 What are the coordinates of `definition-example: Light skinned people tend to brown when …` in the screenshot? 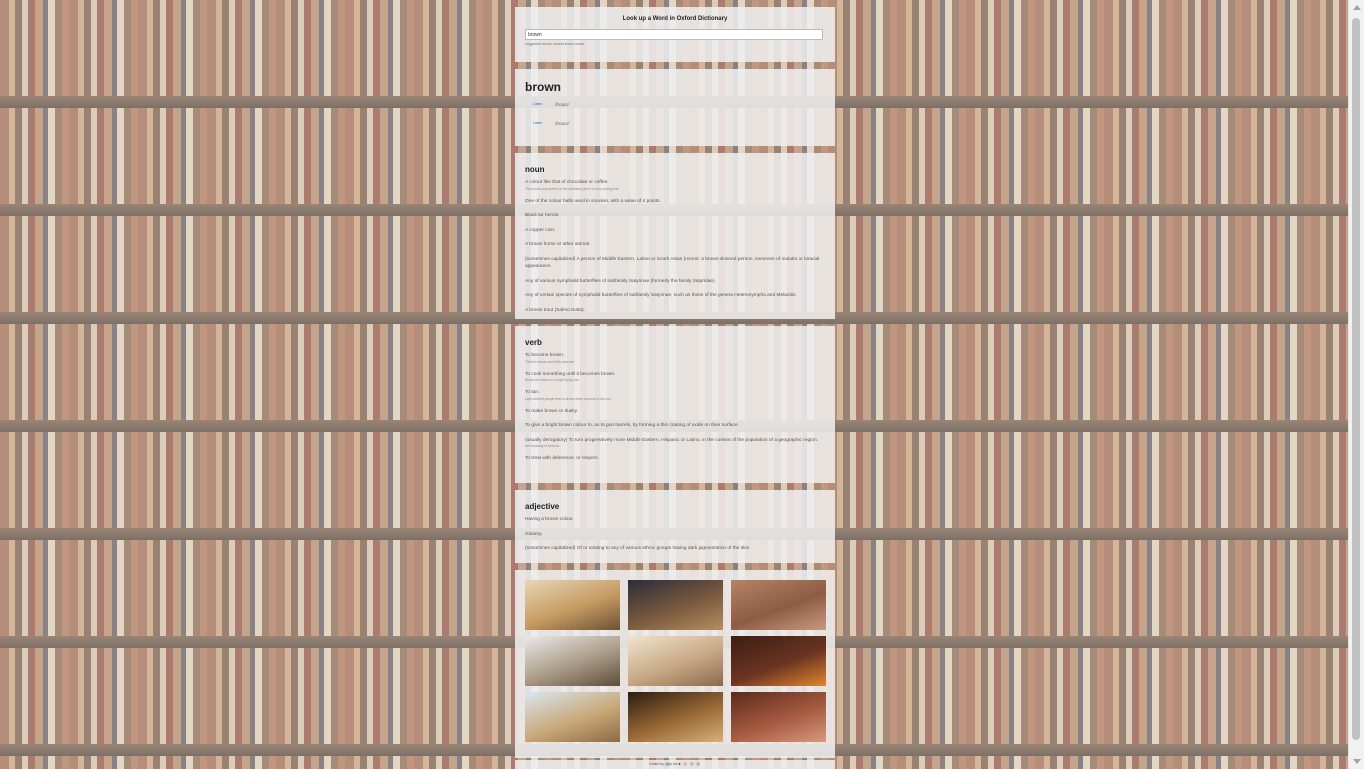 It's located at (568, 398).